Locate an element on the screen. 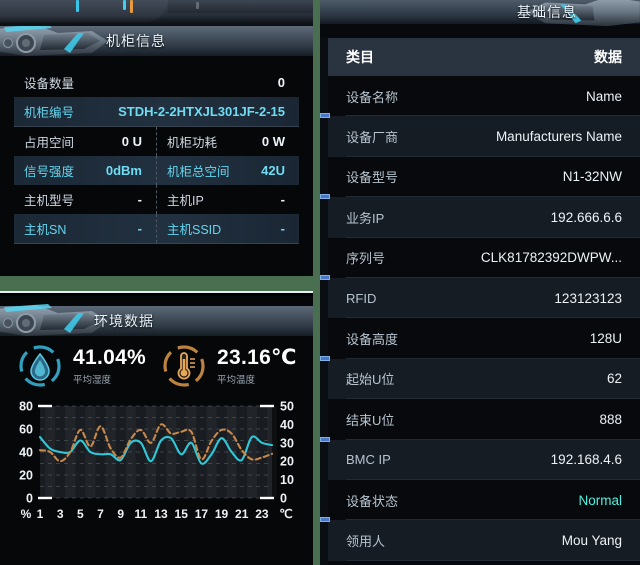 The height and width of the screenshot is (565, 640). table-row: 设备高度 128U is located at coordinates (484, 338).